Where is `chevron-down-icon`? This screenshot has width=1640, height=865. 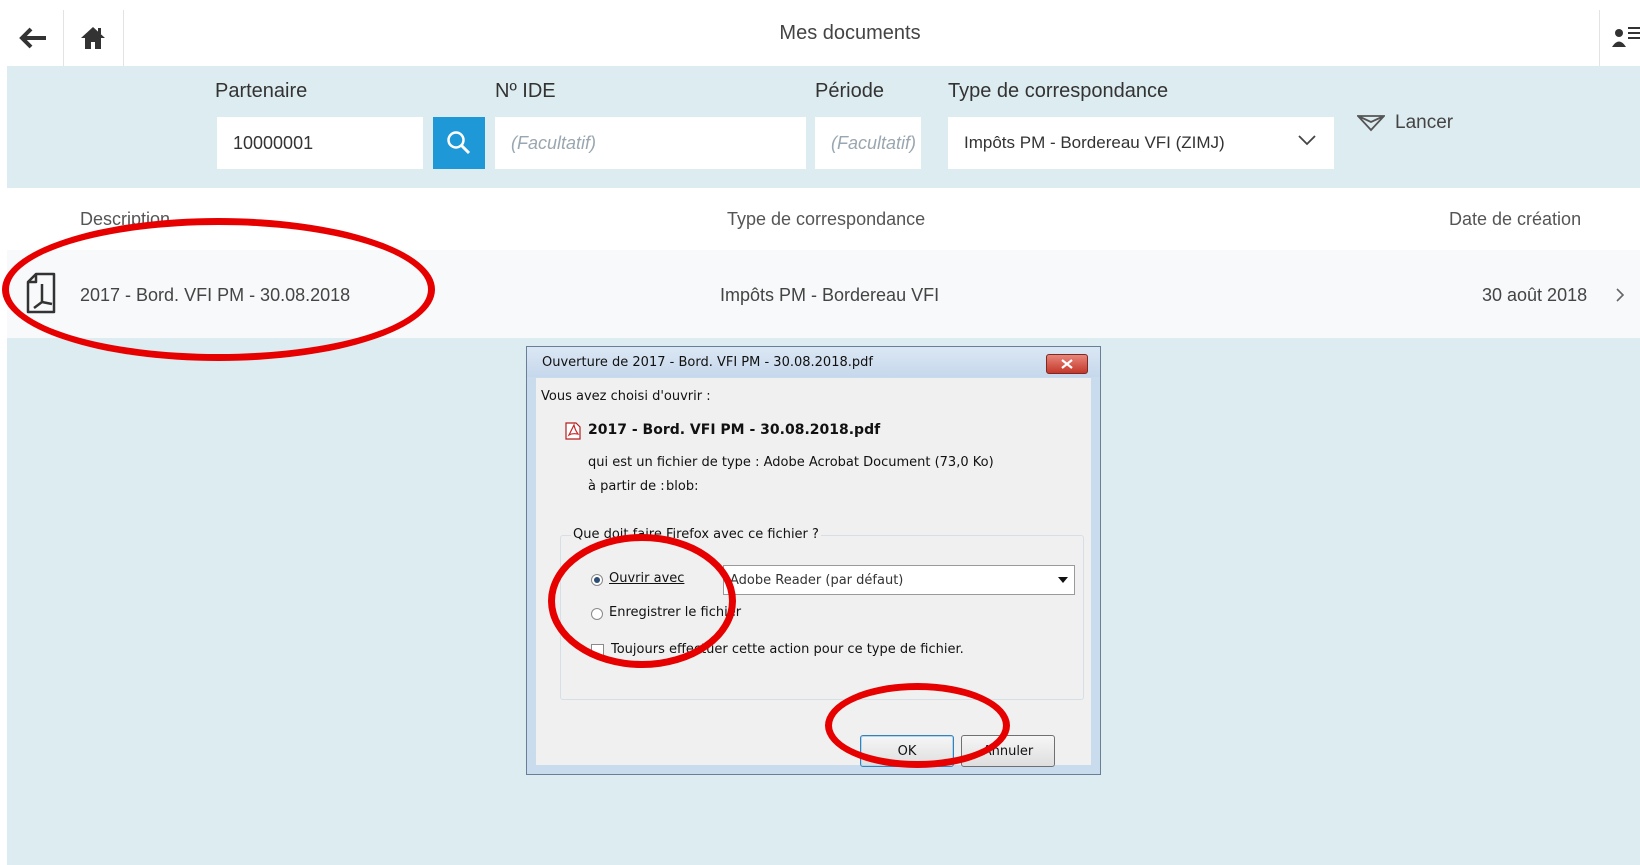
chevron-down-icon is located at coordinates (1307, 140).